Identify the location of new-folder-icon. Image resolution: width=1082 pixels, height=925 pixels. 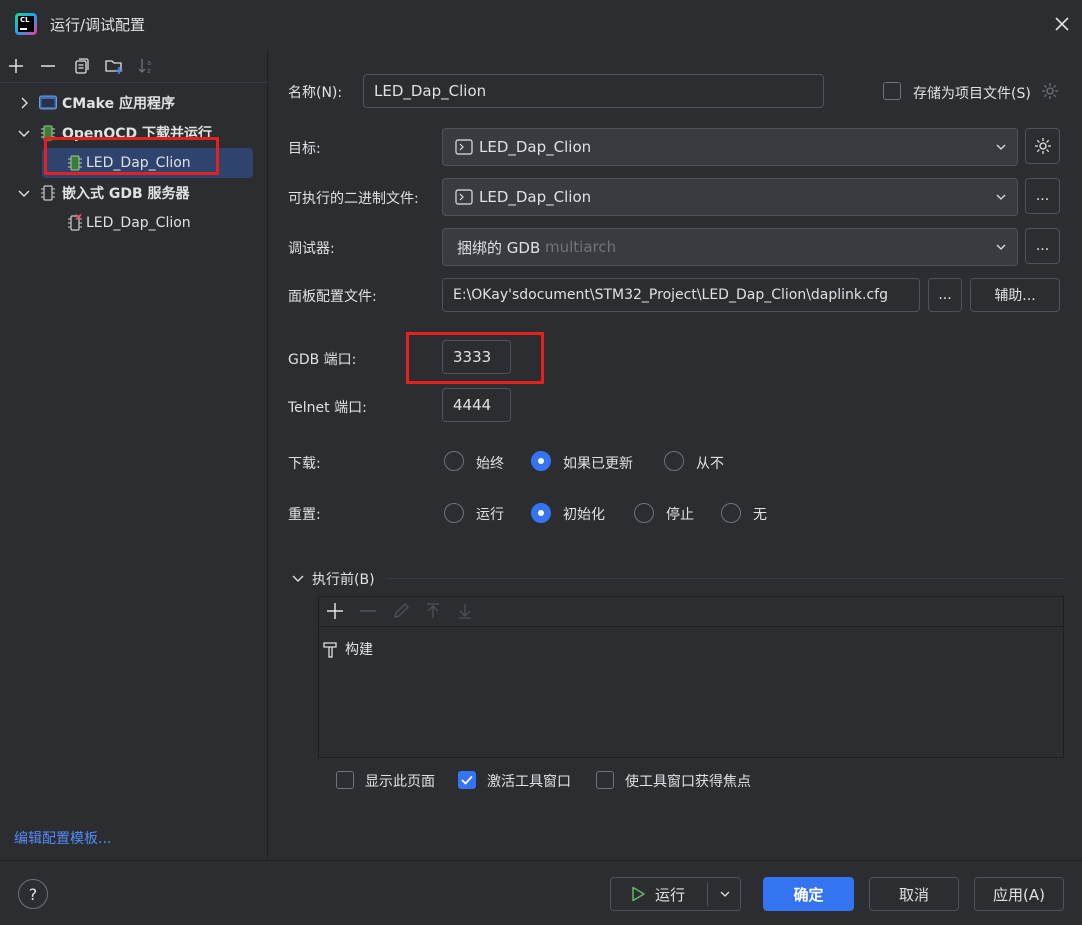
(114, 66).